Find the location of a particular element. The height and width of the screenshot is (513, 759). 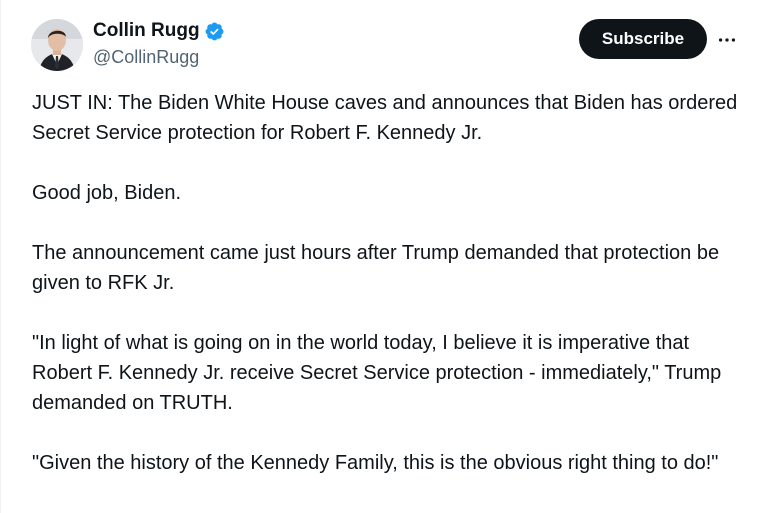

author-handle: @CollinRugg is located at coordinates (159, 57).